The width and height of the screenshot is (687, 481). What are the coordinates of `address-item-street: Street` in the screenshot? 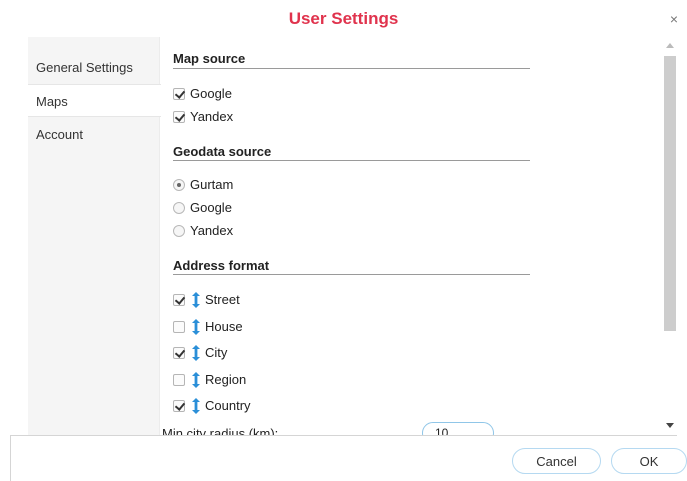 It's located at (206, 300).